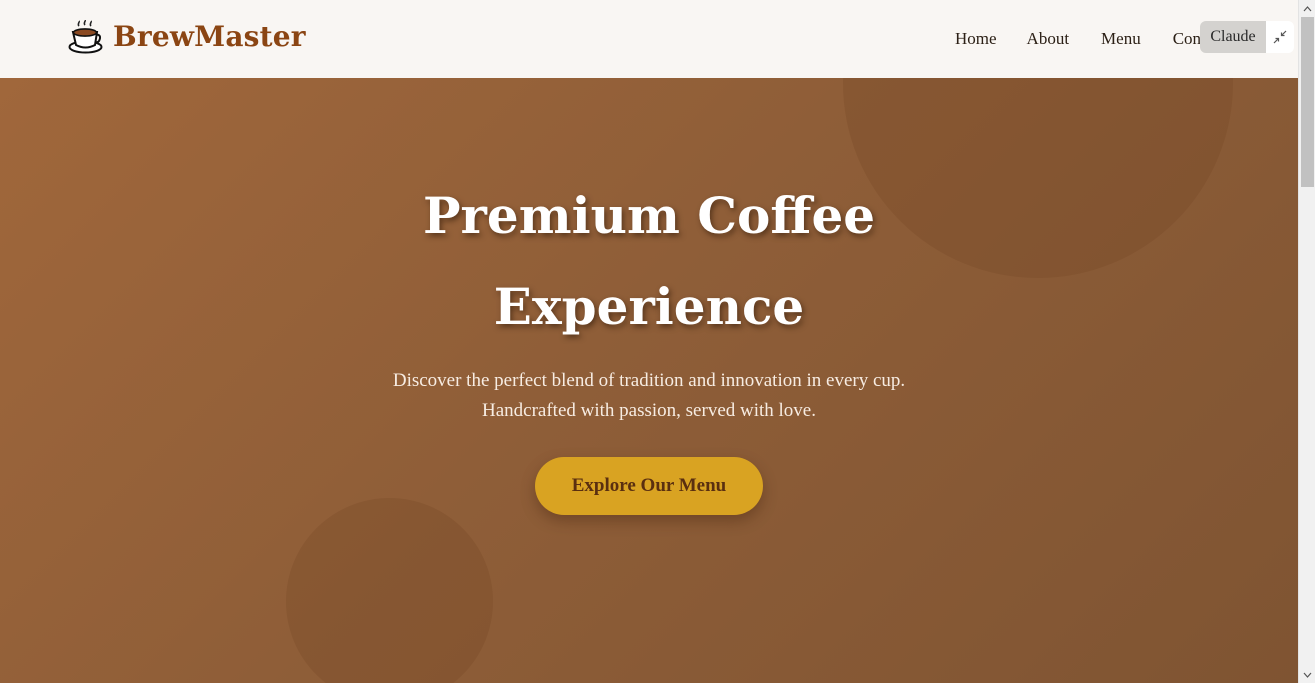  What do you see at coordinates (1233, 37) in the screenshot?
I see `claude-overlay-button: Claude` at bounding box center [1233, 37].